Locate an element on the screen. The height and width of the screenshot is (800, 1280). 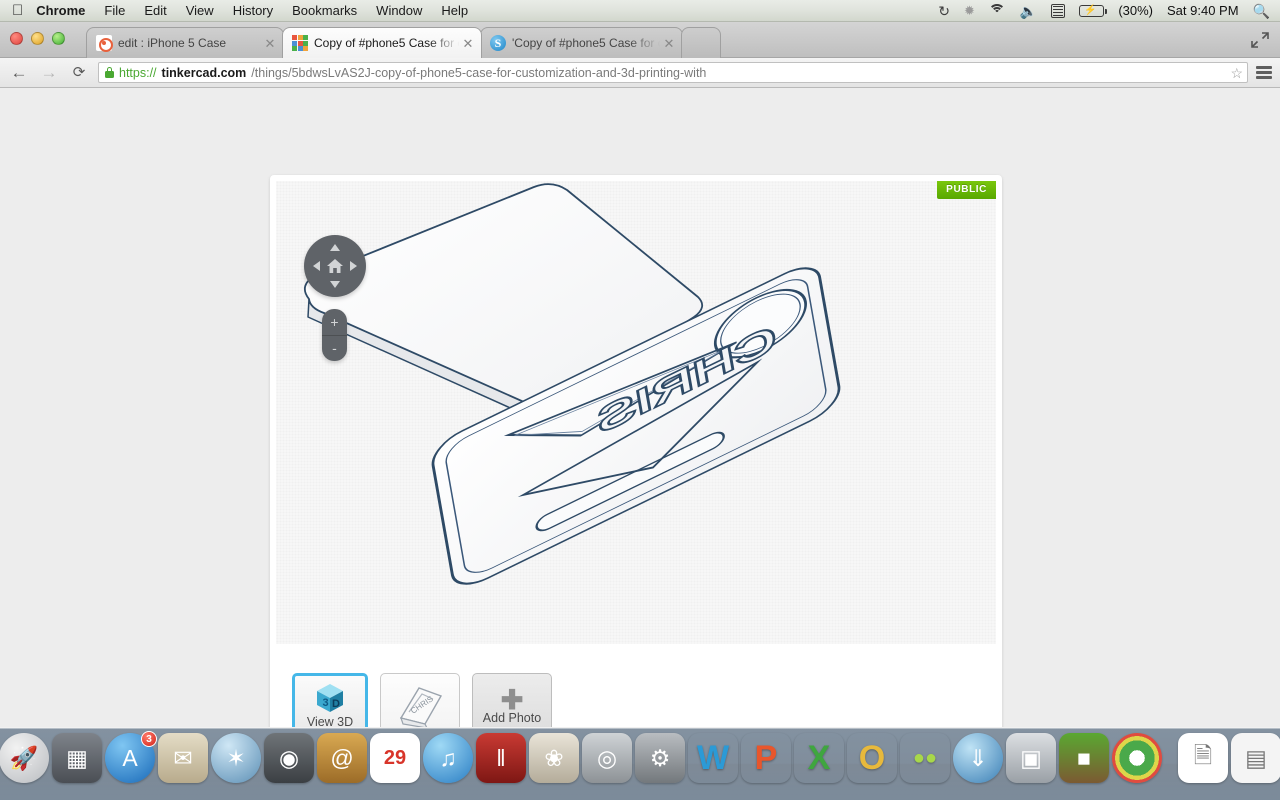
calculator-icon is located at coordinates (1058, 10).